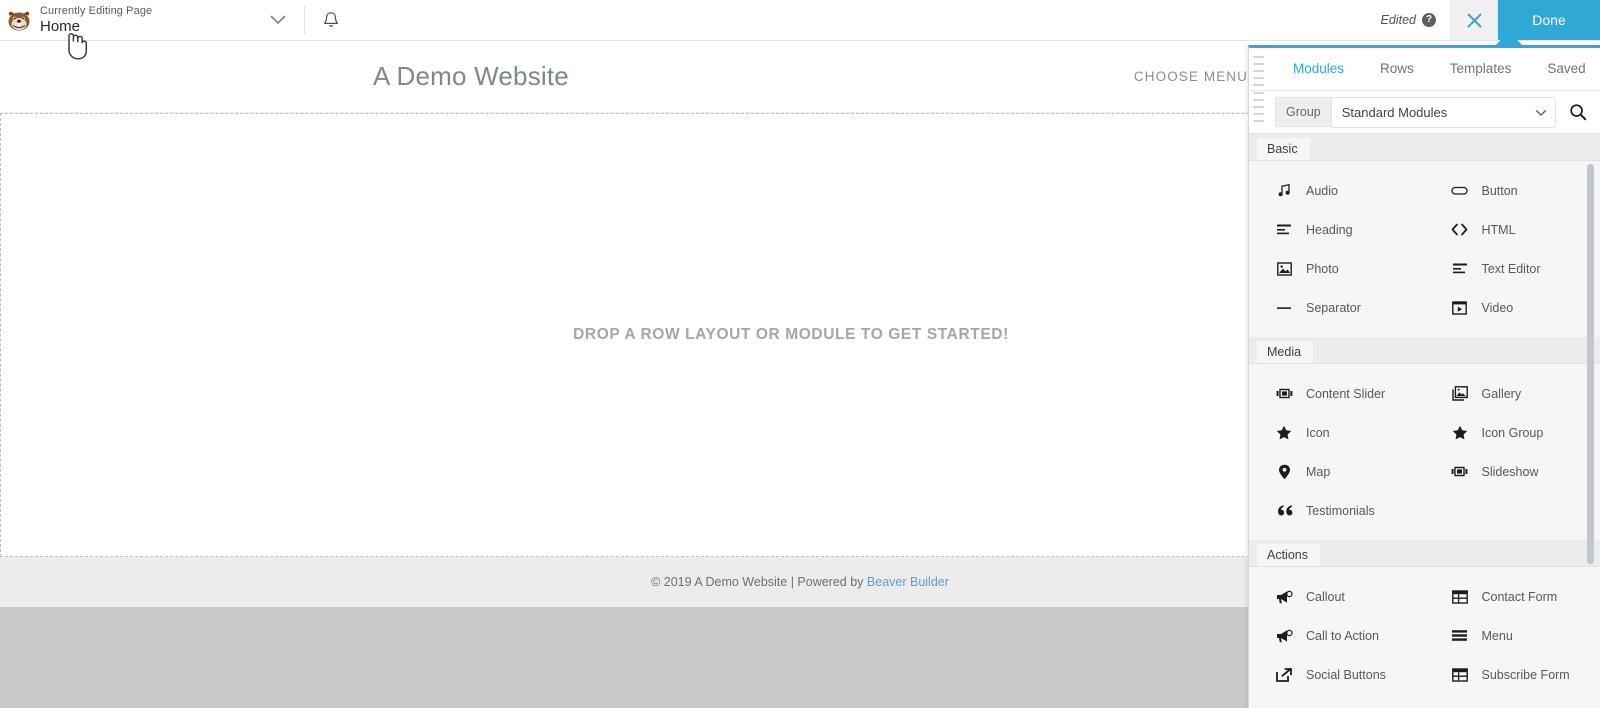 Image resolution: width=1600 pixels, height=708 pixels. I want to click on video-icon, so click(1460, 307).